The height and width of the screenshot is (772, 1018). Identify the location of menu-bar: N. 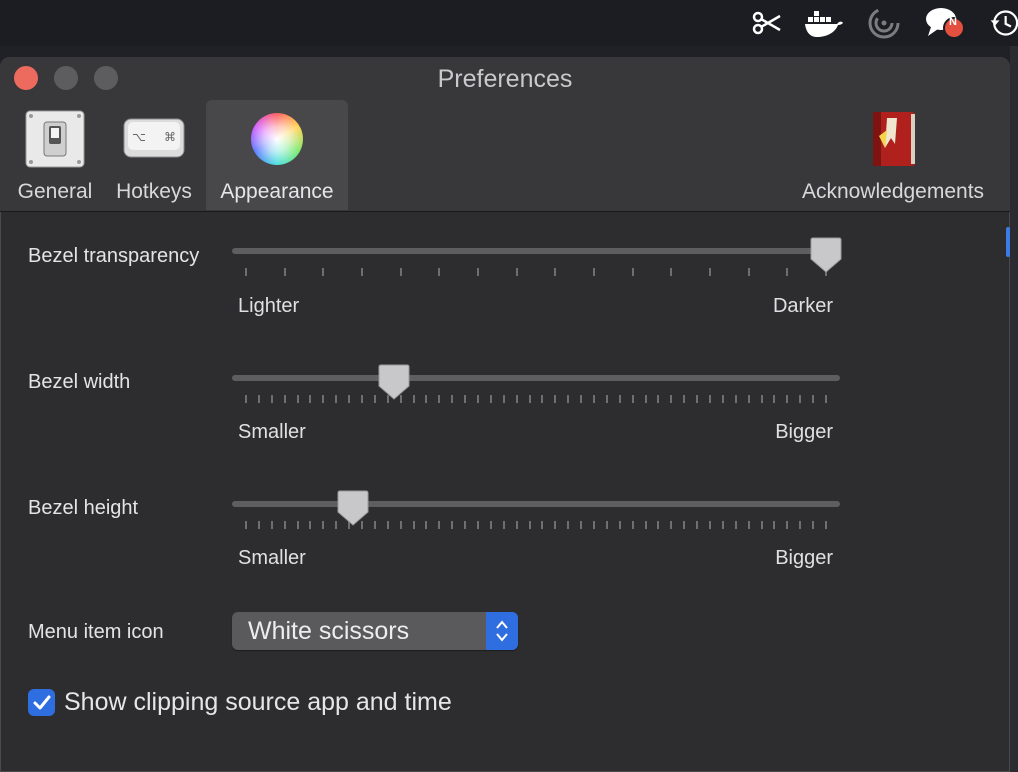
(509, 23).